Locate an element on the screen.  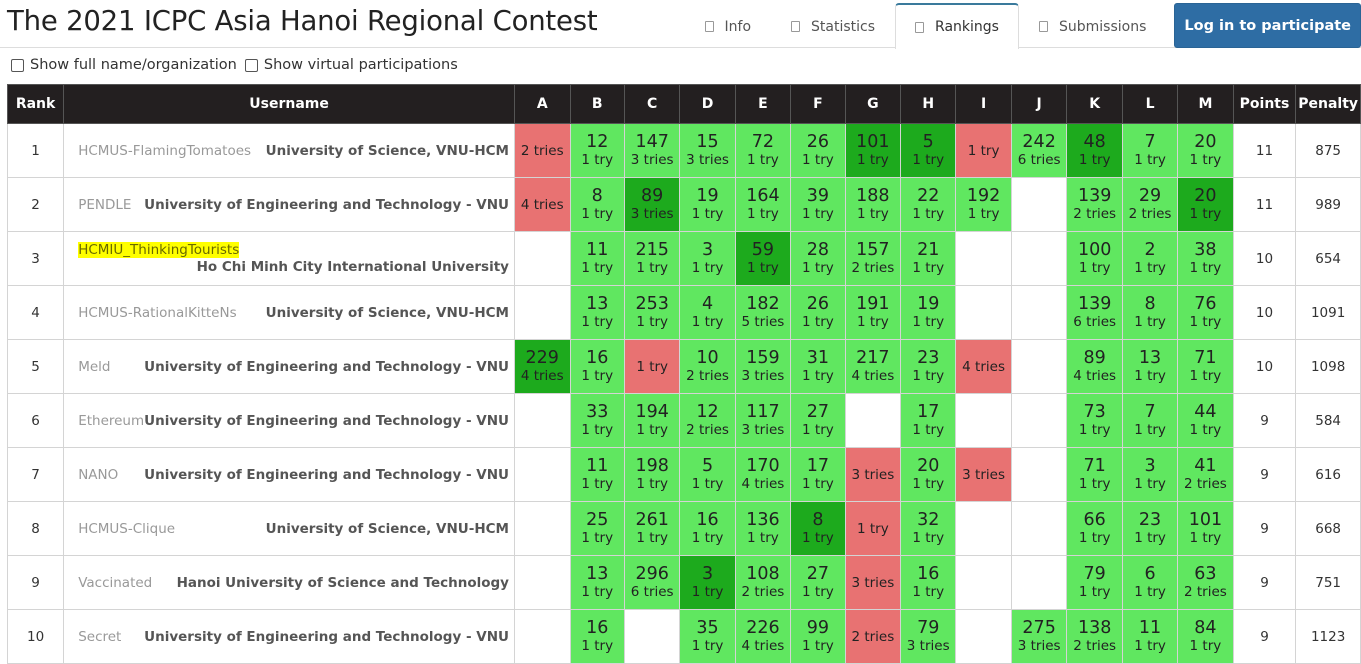
points-header: Points is located at coordinates (1264, 104).